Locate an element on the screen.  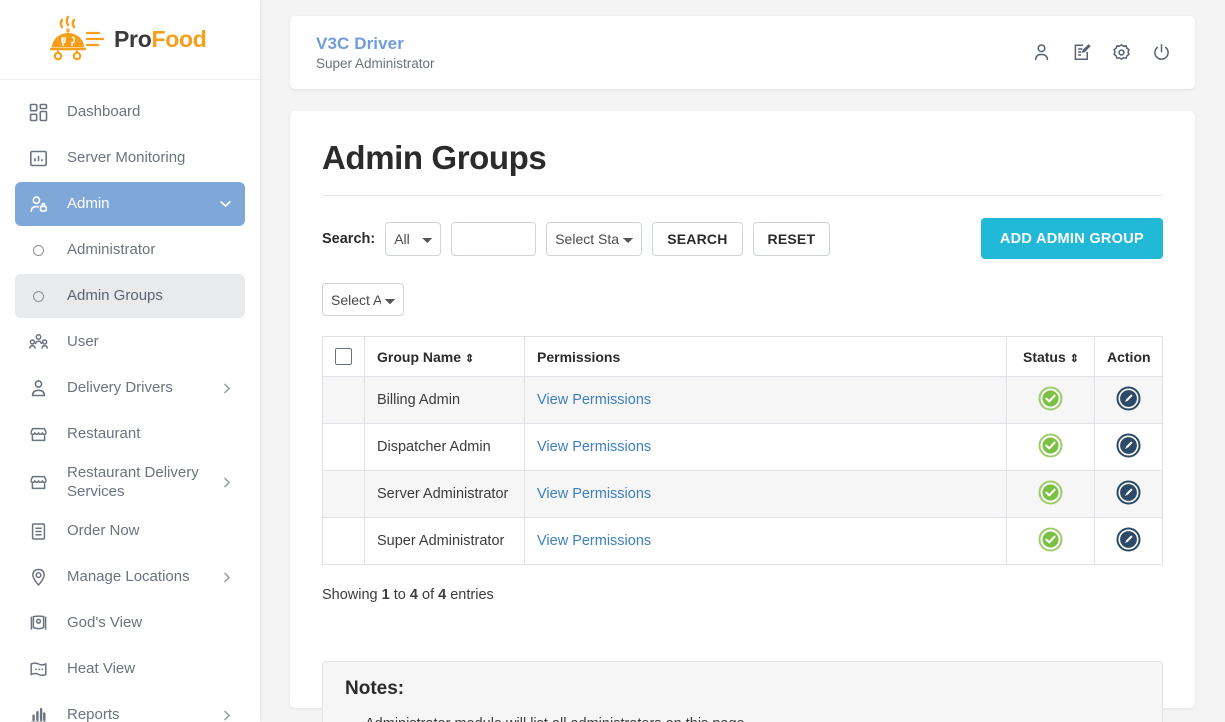
column-header-status: Status ⇕ is located at coordinates (1050, 356).